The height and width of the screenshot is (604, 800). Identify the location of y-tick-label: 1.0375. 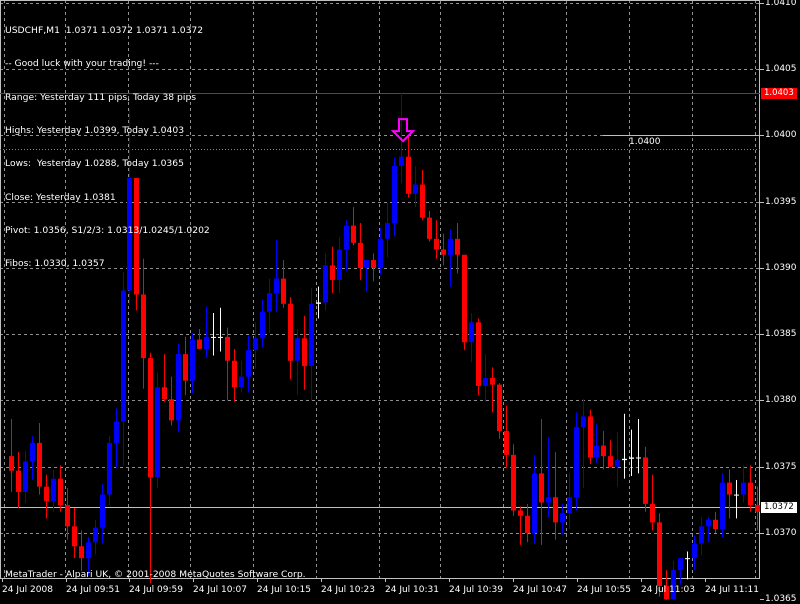
(781, 466).